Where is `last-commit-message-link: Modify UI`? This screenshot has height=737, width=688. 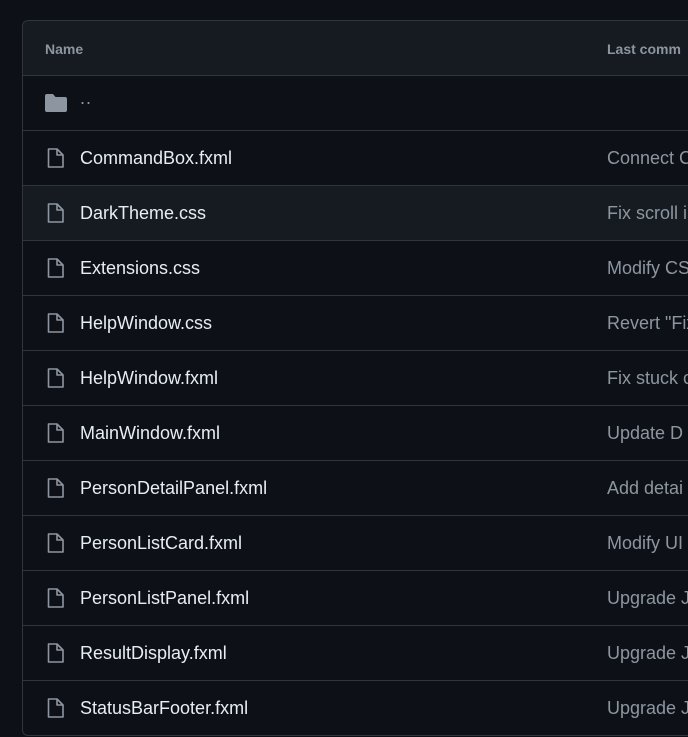
last-commit-message-link: Modify UI is located at coordinates (645, 543).